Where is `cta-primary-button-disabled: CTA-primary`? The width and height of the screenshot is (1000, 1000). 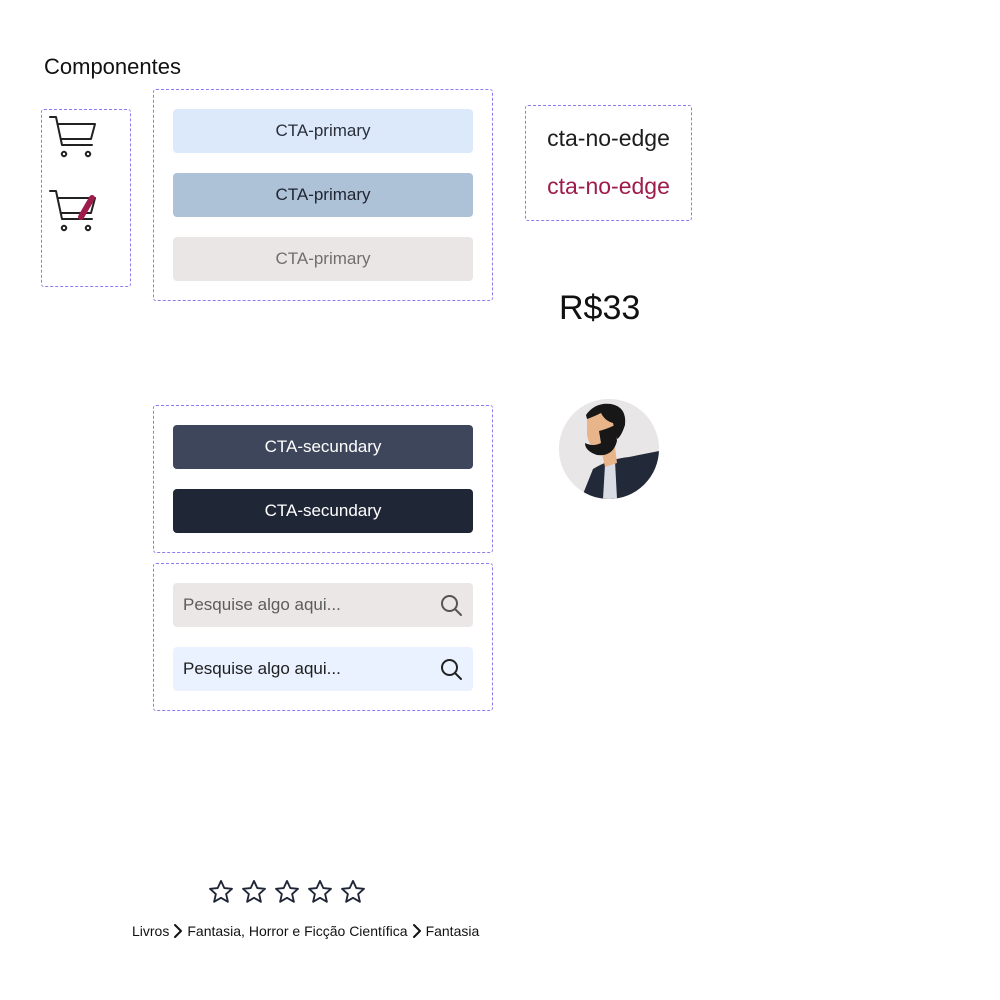 cta-primary-button-disabled: CTA-primary is located at coordinates (323, 259).